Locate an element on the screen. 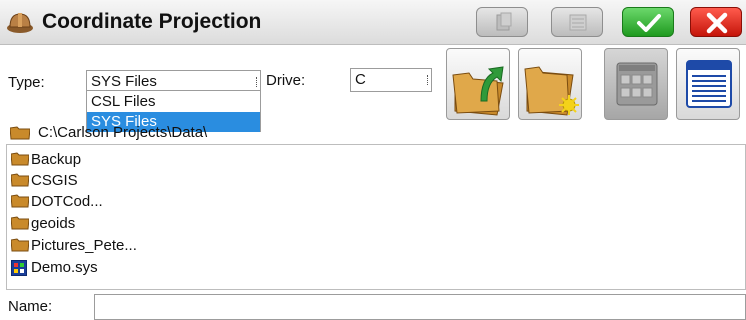 This screenshot has height=320, width=746. close-icon is located at coordinates (717, 23).